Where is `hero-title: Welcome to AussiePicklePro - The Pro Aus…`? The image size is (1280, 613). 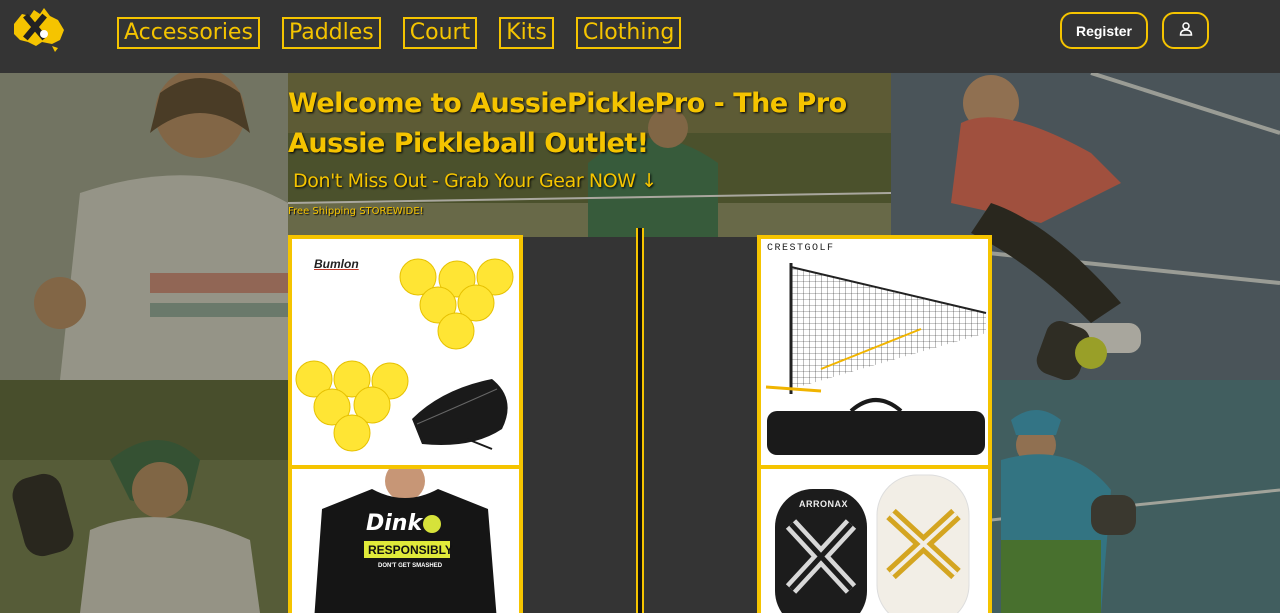
hero-title: Welcome to AussiePicklePro - The Pro Aus… is located at coordinates (567, 123).